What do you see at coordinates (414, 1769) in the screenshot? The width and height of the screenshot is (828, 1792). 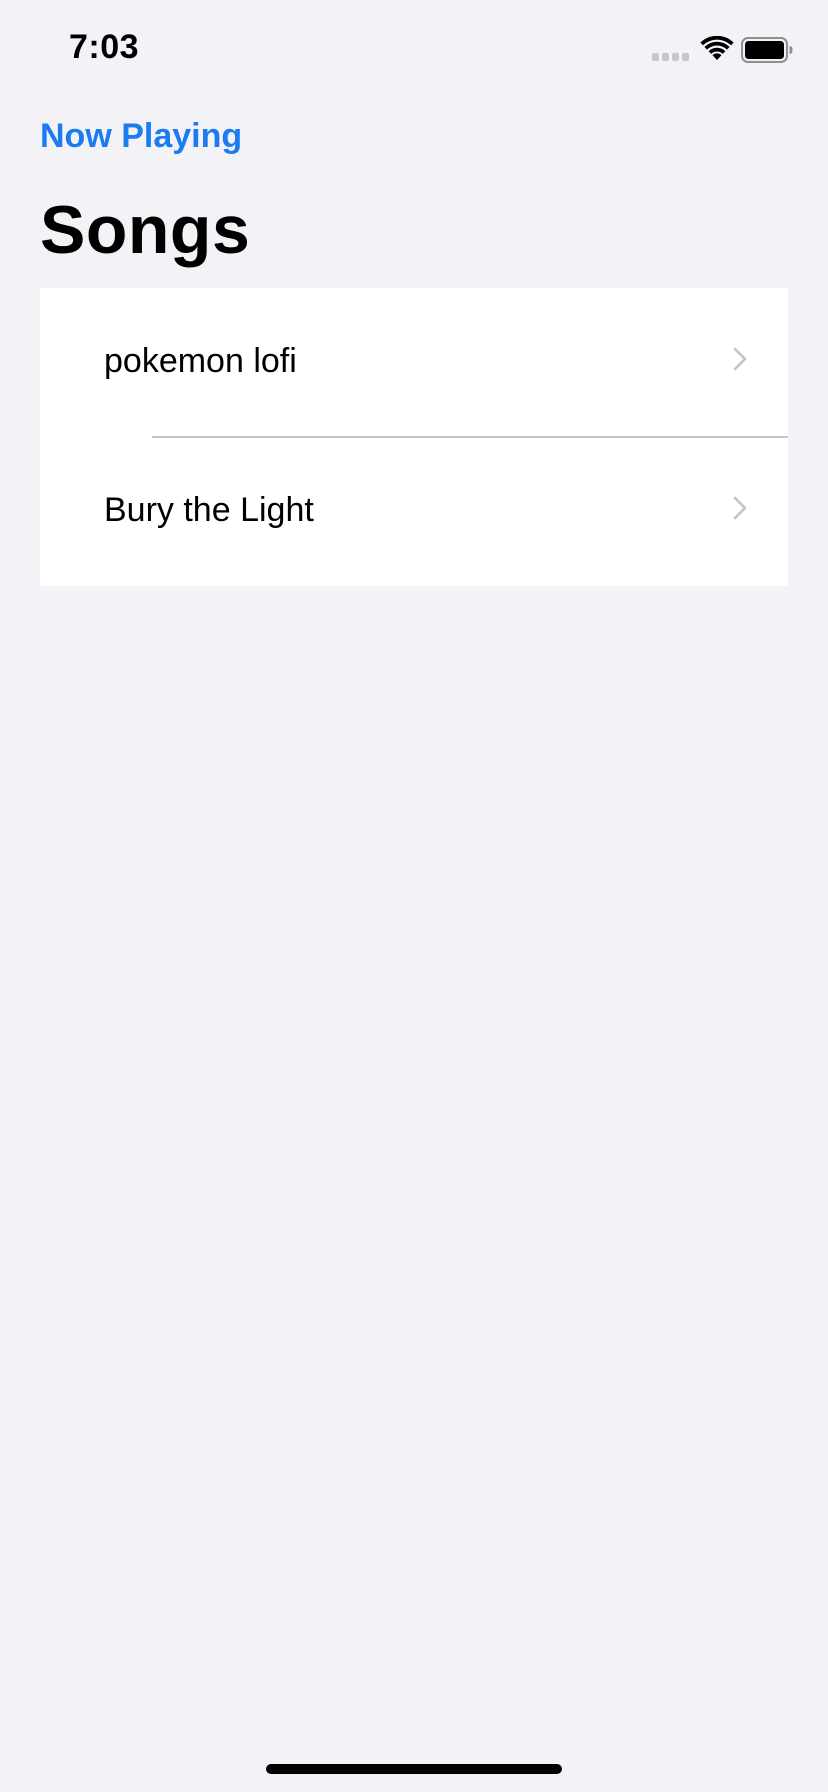 I see `home-indicator` at bounding box center [414, 1769].